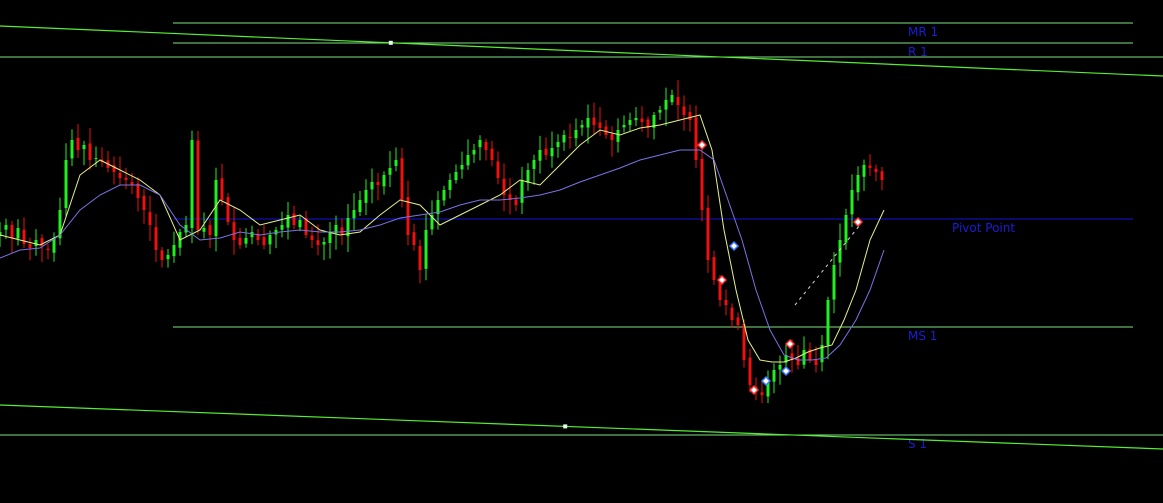  I want to click on level-label: MR 1, so click(923, 32).